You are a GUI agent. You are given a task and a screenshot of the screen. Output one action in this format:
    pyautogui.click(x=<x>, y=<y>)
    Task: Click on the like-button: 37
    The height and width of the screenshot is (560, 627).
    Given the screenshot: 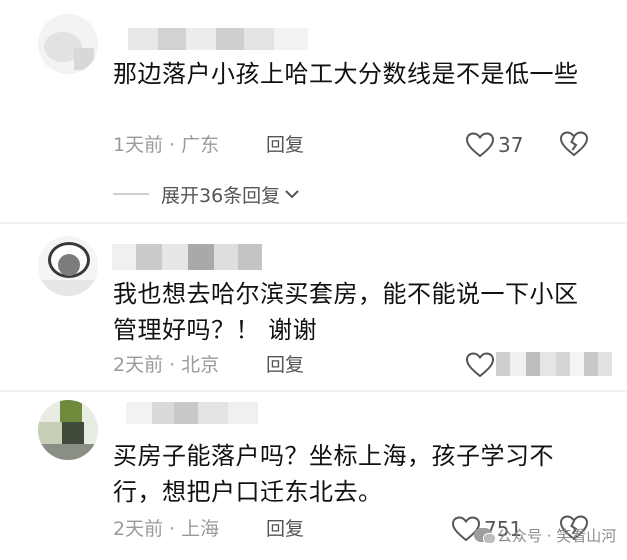 What is the action you would take?
    pyautogui.click(x=494, y=145)
    